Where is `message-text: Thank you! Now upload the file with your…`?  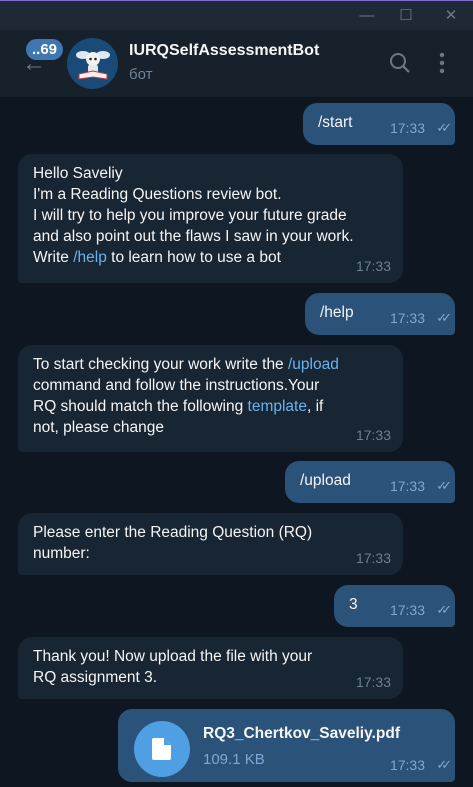
message-text: Thank you! Now upload the file with your… is located at coordinates (173, 667).